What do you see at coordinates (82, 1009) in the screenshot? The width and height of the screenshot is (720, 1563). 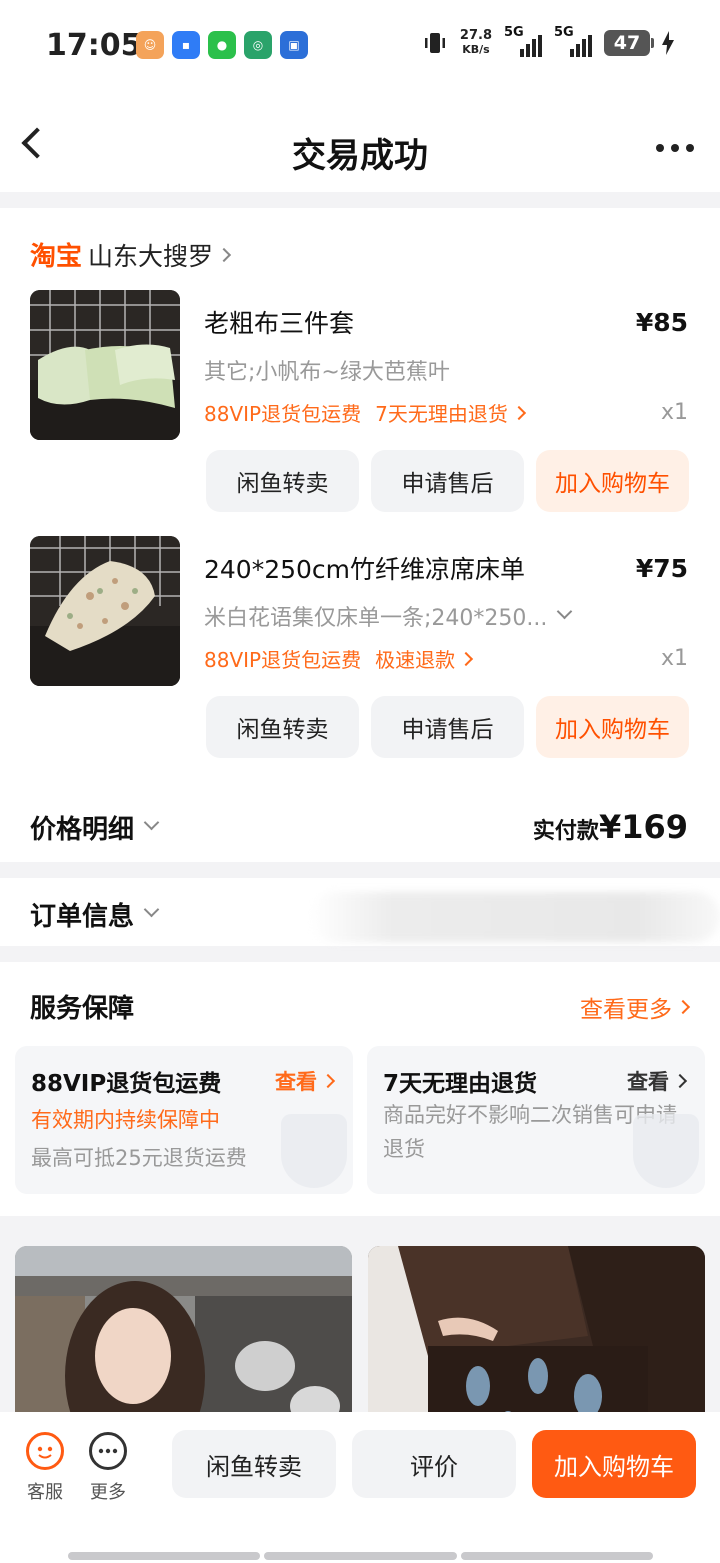 I see `service-title: 服务保障` at bounding box center [82, 1009].